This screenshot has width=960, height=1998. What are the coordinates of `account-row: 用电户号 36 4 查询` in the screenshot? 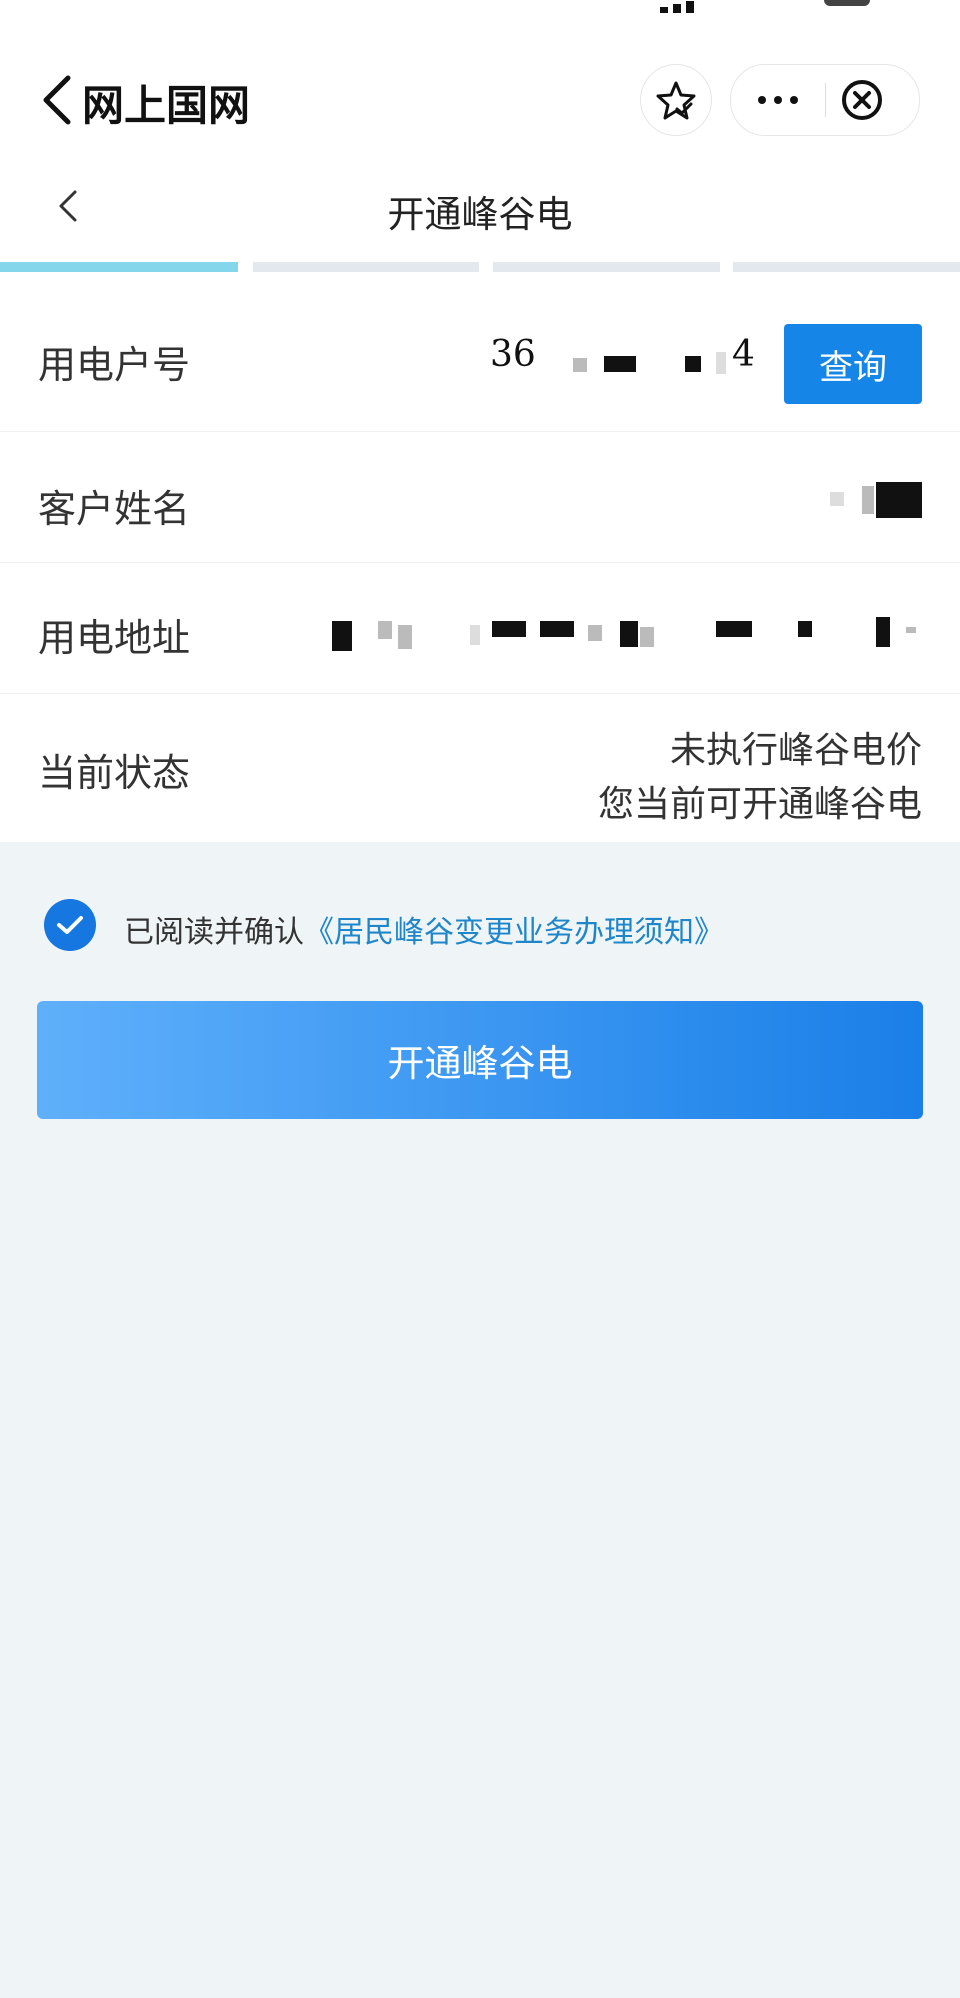 It's located at (480, 360).